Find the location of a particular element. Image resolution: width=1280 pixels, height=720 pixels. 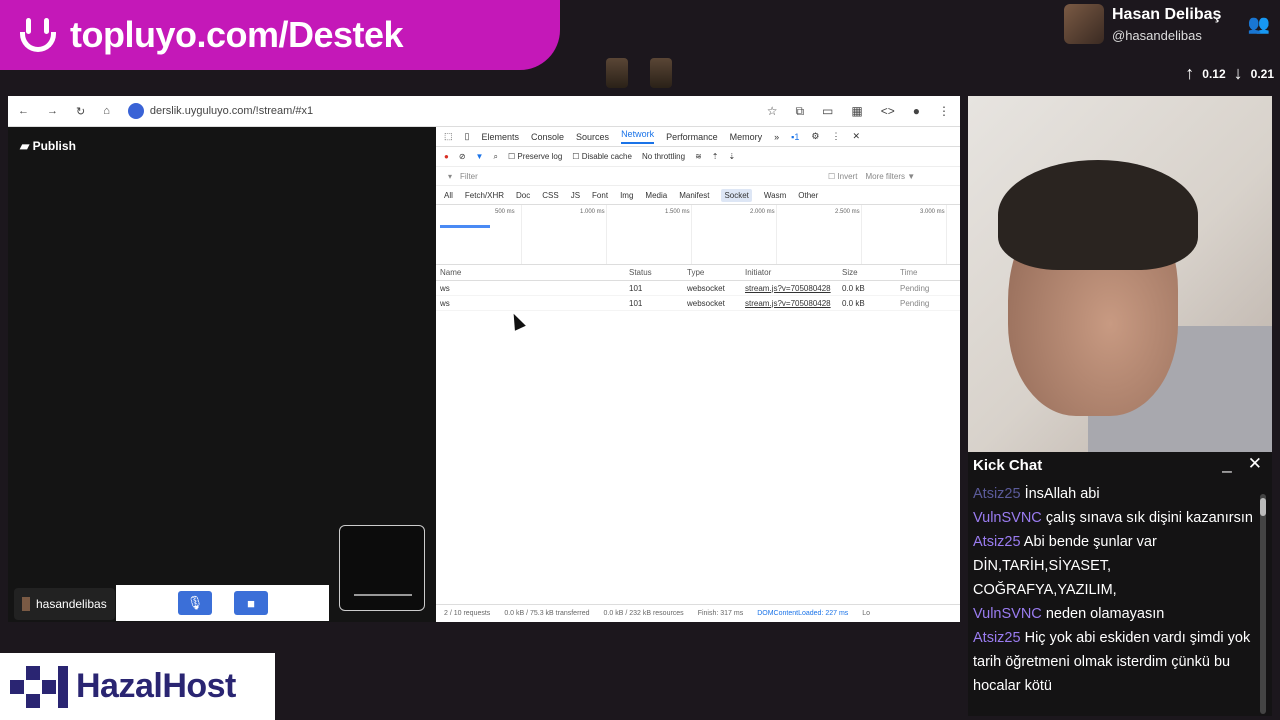

preserve-log-checkbox: ☐ Preserve log is located at coordinates (535, 156).